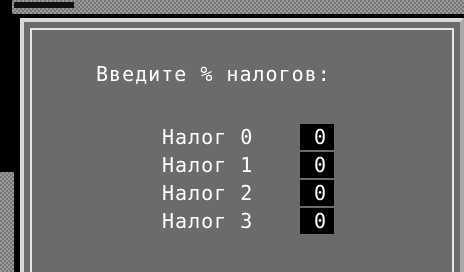 The height and width of the screenshot is (272, 464). I want to click on desktop-background-top, so click(238, 7).